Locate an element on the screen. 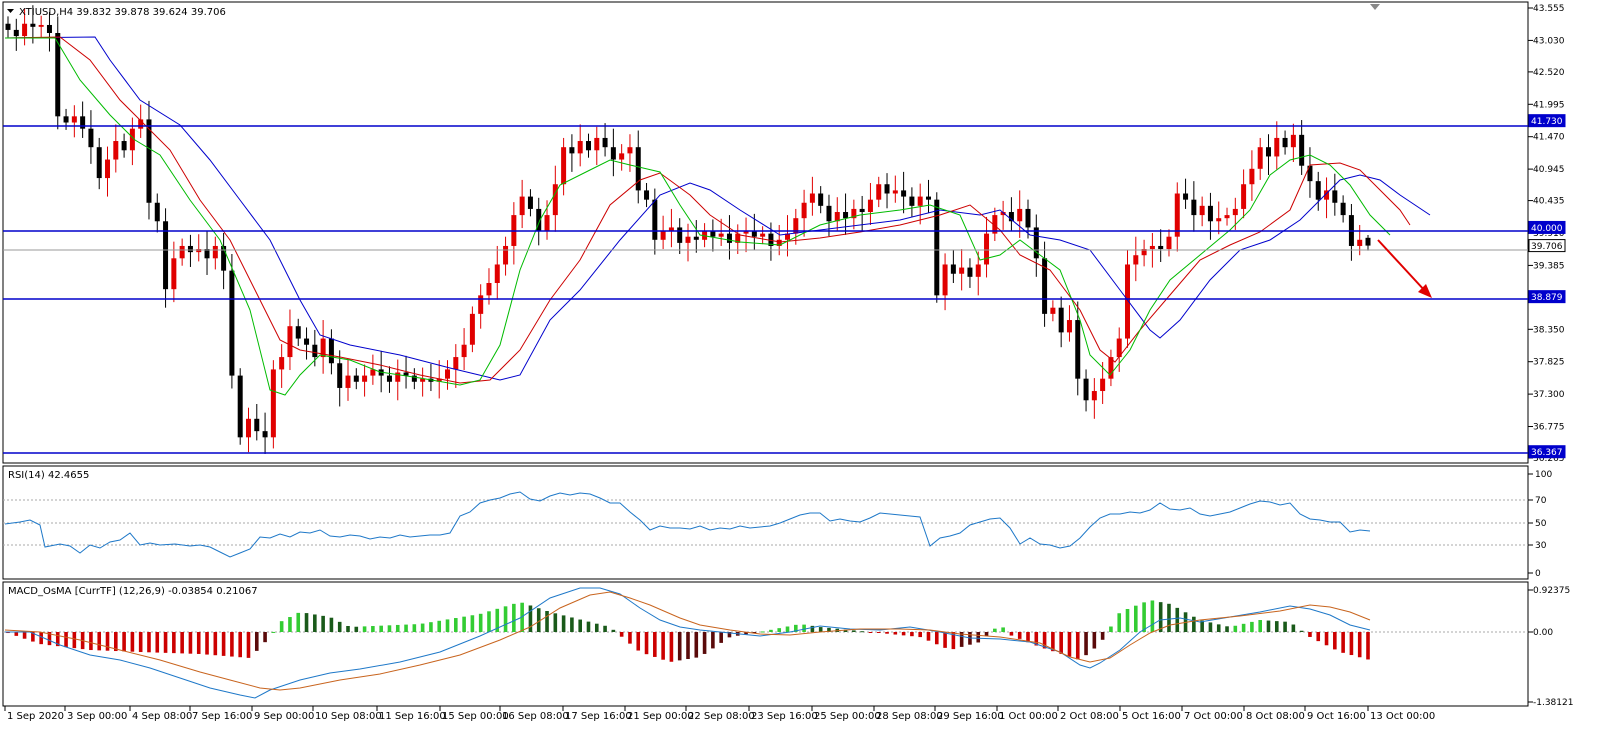 This screenshot has height=752, width=1619. price-level-tag-label: 39.706 is located at coordinates (1547, 247).